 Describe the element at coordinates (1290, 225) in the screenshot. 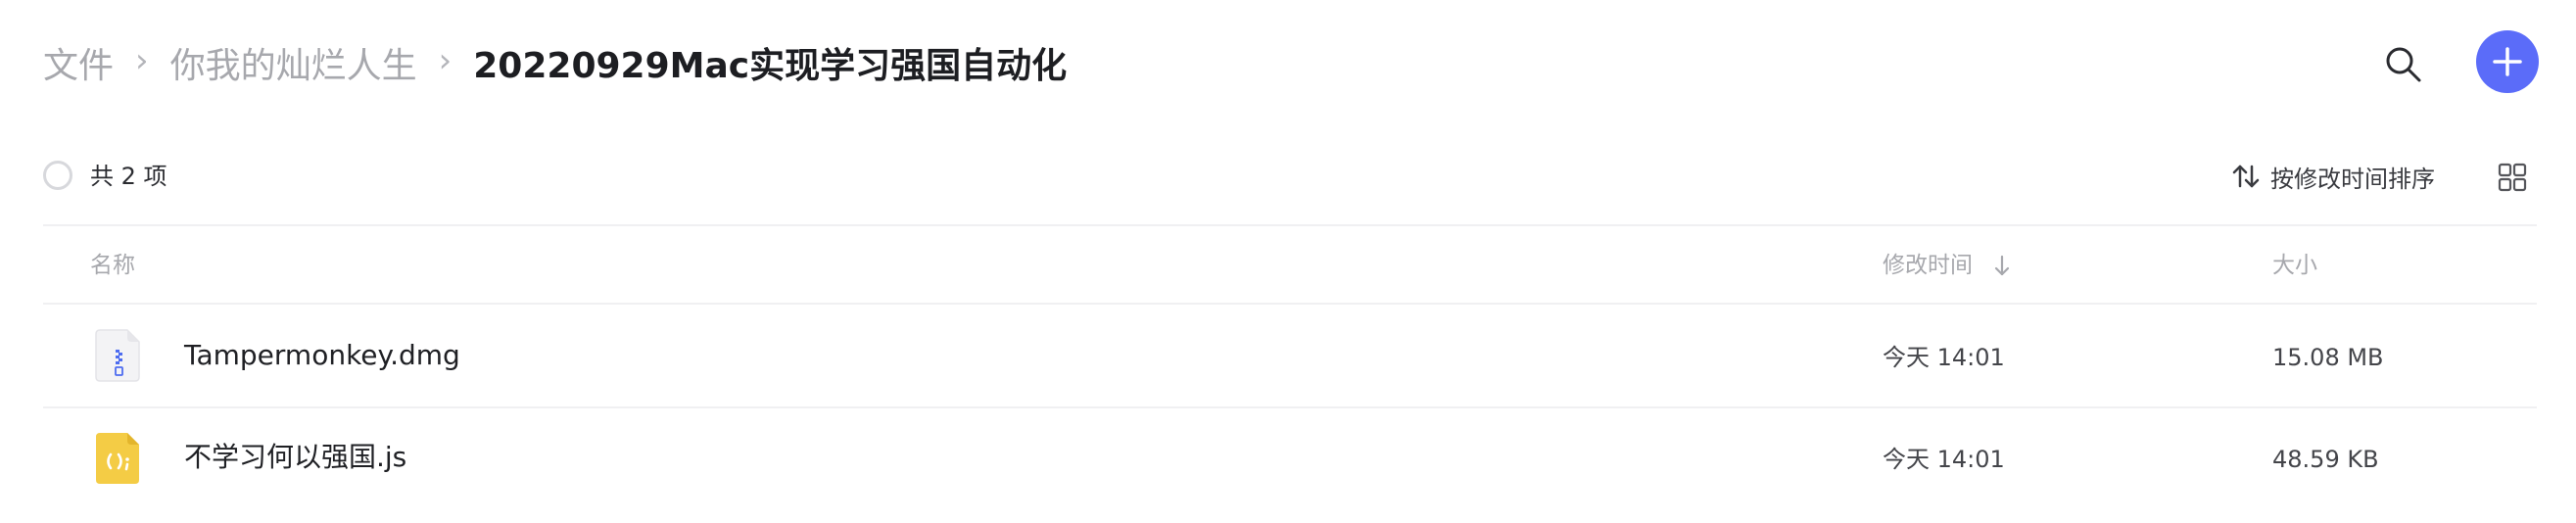

I see `toolbar-divider` at that location.